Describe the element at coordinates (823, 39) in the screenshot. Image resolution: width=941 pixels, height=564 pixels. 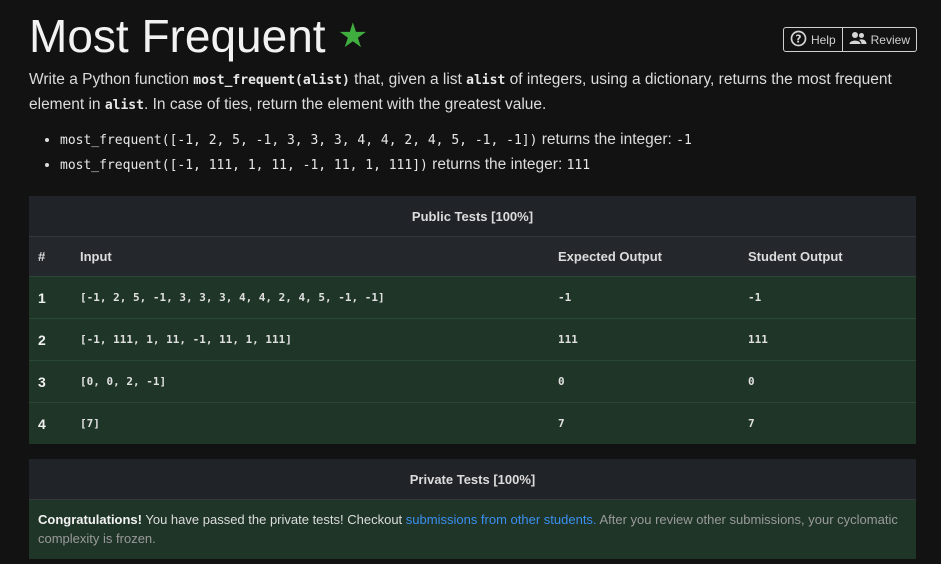
I see `help-label: Help` at that location.